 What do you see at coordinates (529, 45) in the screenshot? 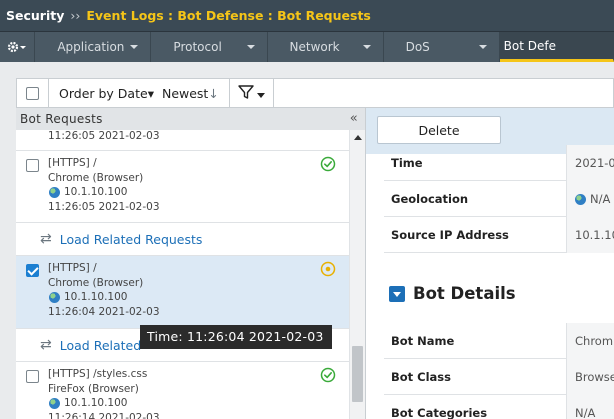
I see `tab-bot-defense-label: Bot Defe` at bounding box center [529, 45].